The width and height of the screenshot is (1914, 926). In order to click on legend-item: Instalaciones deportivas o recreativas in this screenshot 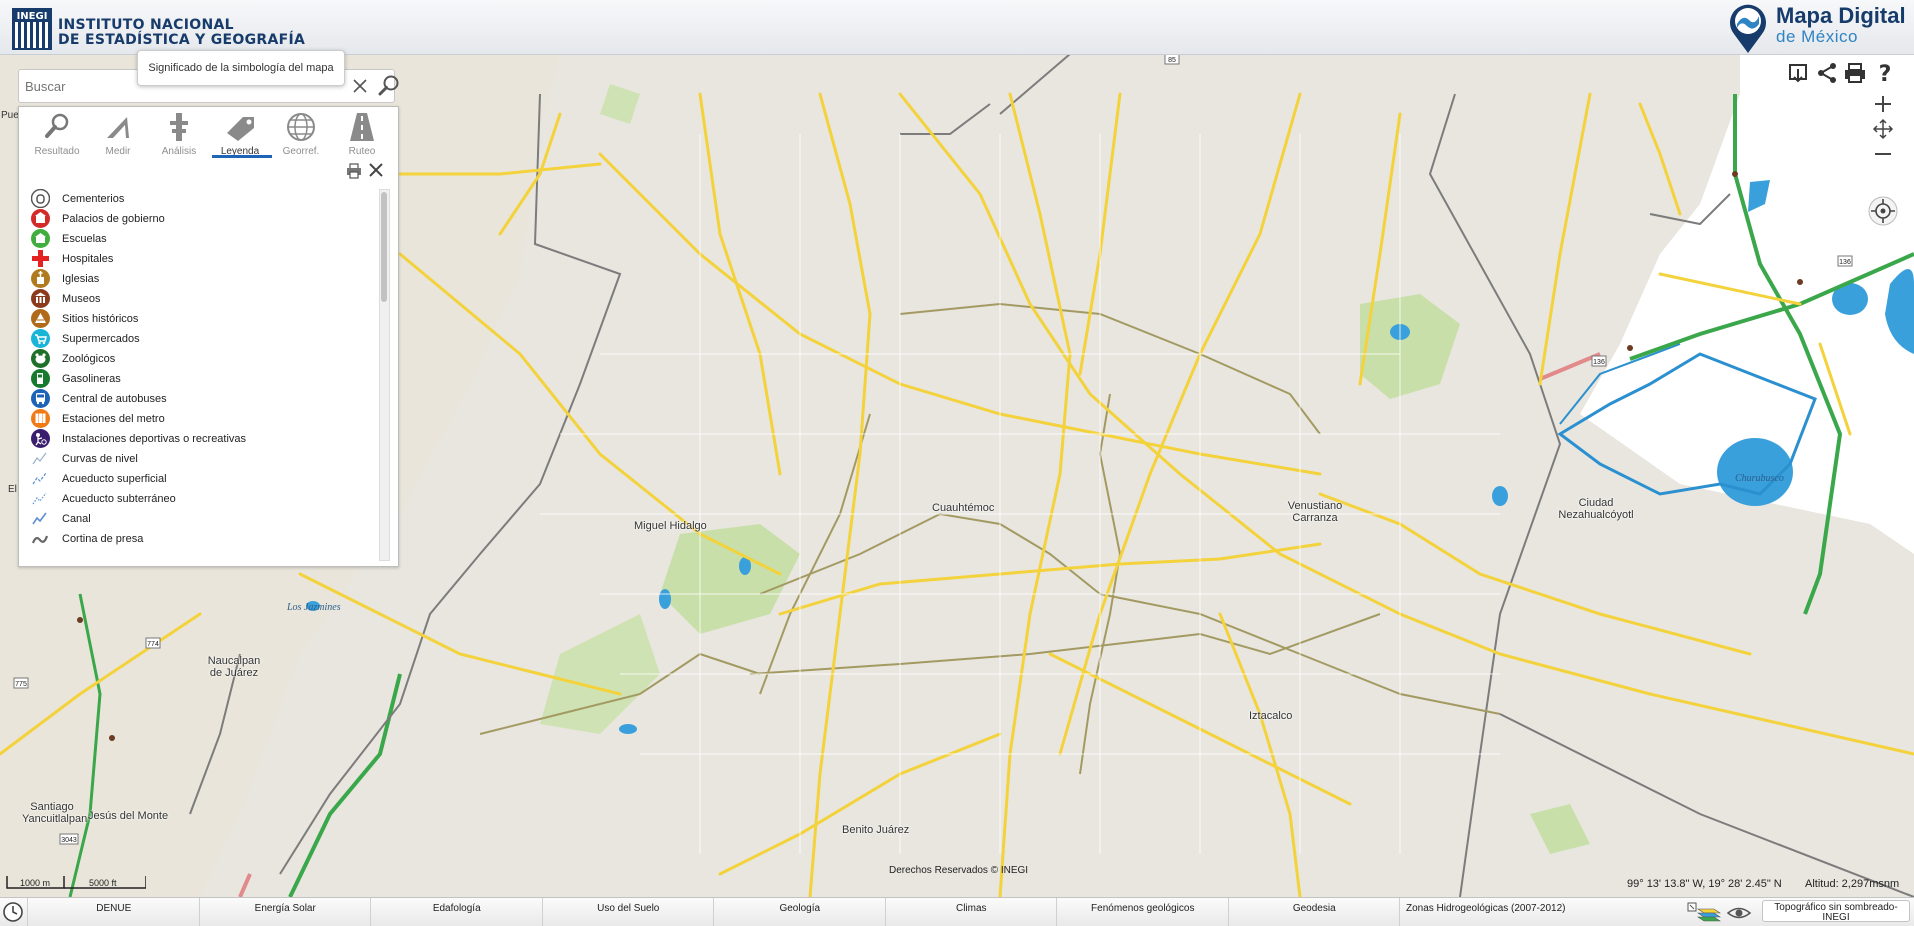, I will do `click(199, 439)`.